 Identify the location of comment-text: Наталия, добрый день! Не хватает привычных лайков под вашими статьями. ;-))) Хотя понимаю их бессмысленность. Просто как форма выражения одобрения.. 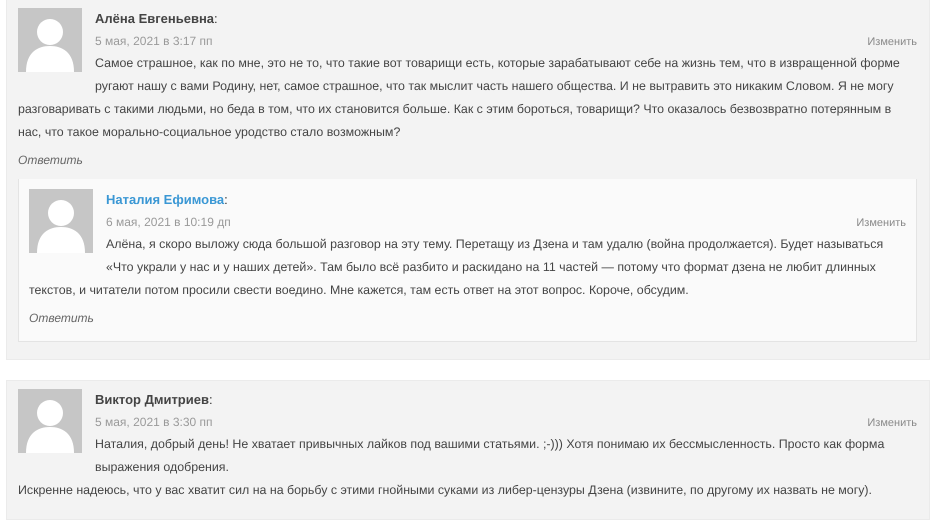
(490, 456).